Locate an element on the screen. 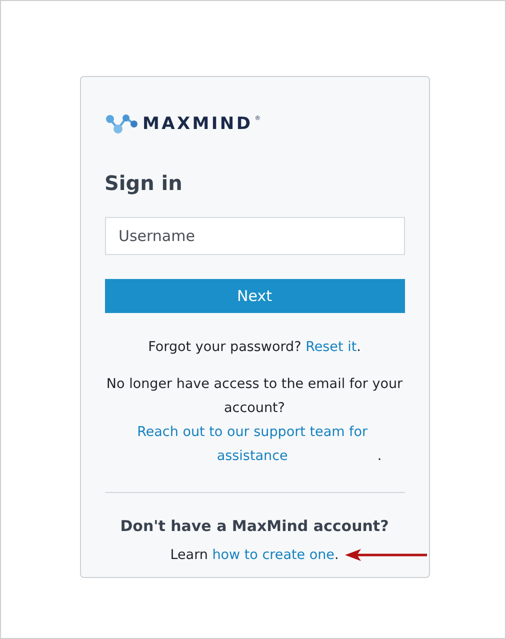 The height and width of the screenshot is (639, 506). link: how to create one is located at coordinates (273, 555).